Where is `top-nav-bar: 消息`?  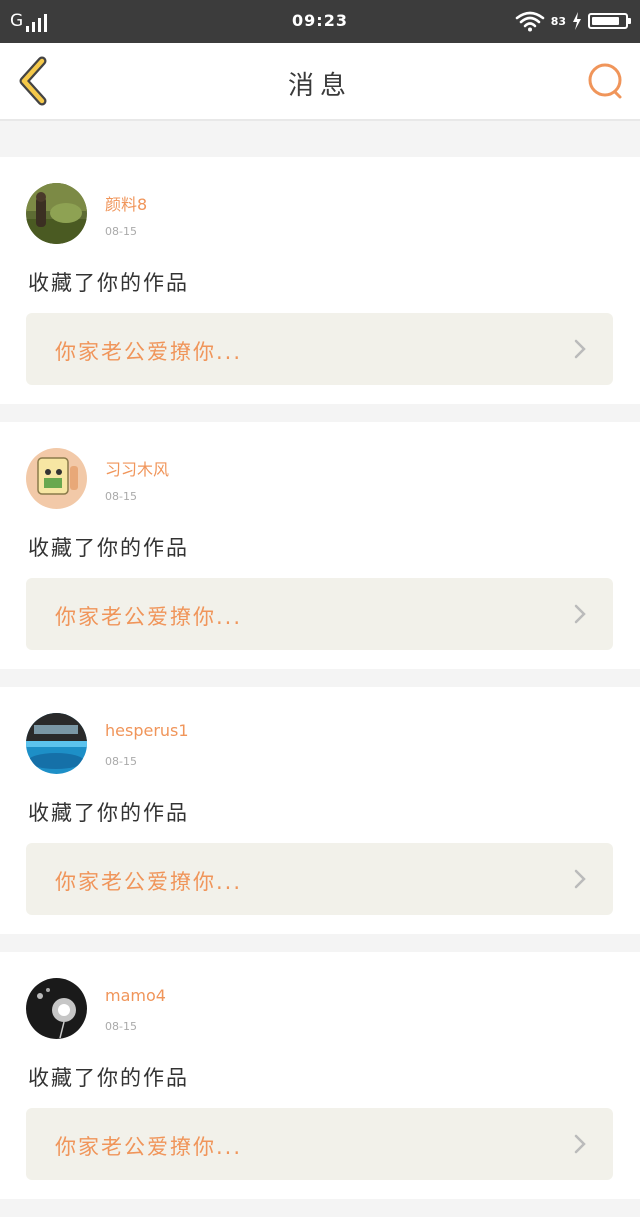
top-nav-bar: 消息 is located at coordinates (320, 82).